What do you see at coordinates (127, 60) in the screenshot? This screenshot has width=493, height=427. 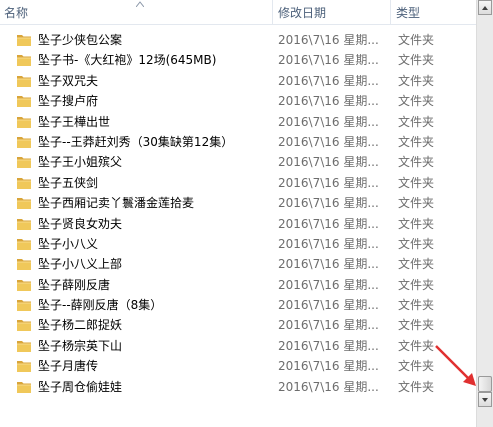 I see `file-name: 坠子书-《大红袍》12场(645MB)` at bounding box center [127, 60].